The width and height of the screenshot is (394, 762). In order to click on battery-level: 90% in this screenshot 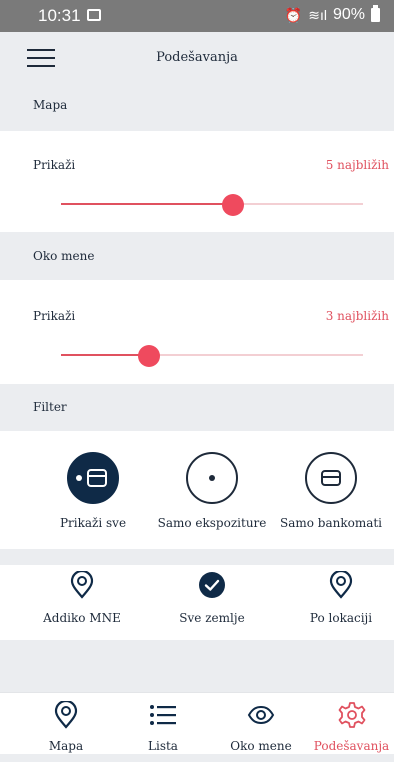, I will do `click(348, 14)`.